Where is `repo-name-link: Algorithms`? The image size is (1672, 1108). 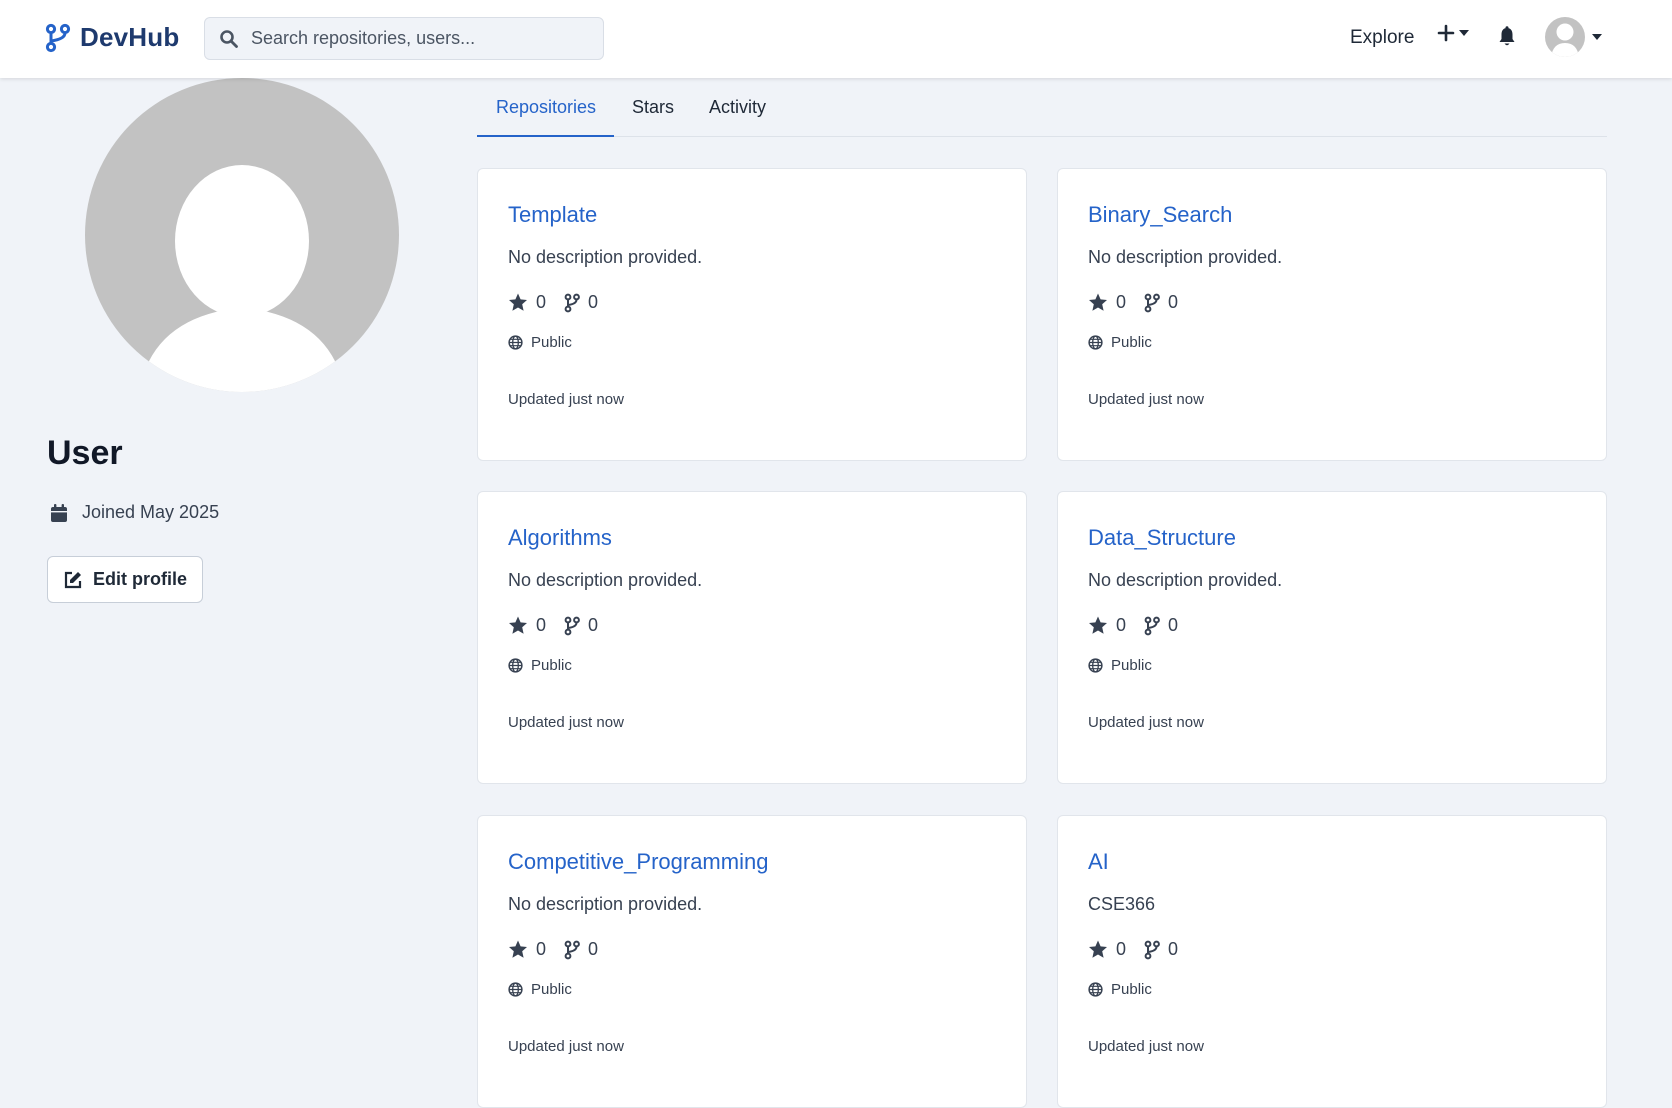
repo-name-link: Algorithms is located at coordinates (560, 538).